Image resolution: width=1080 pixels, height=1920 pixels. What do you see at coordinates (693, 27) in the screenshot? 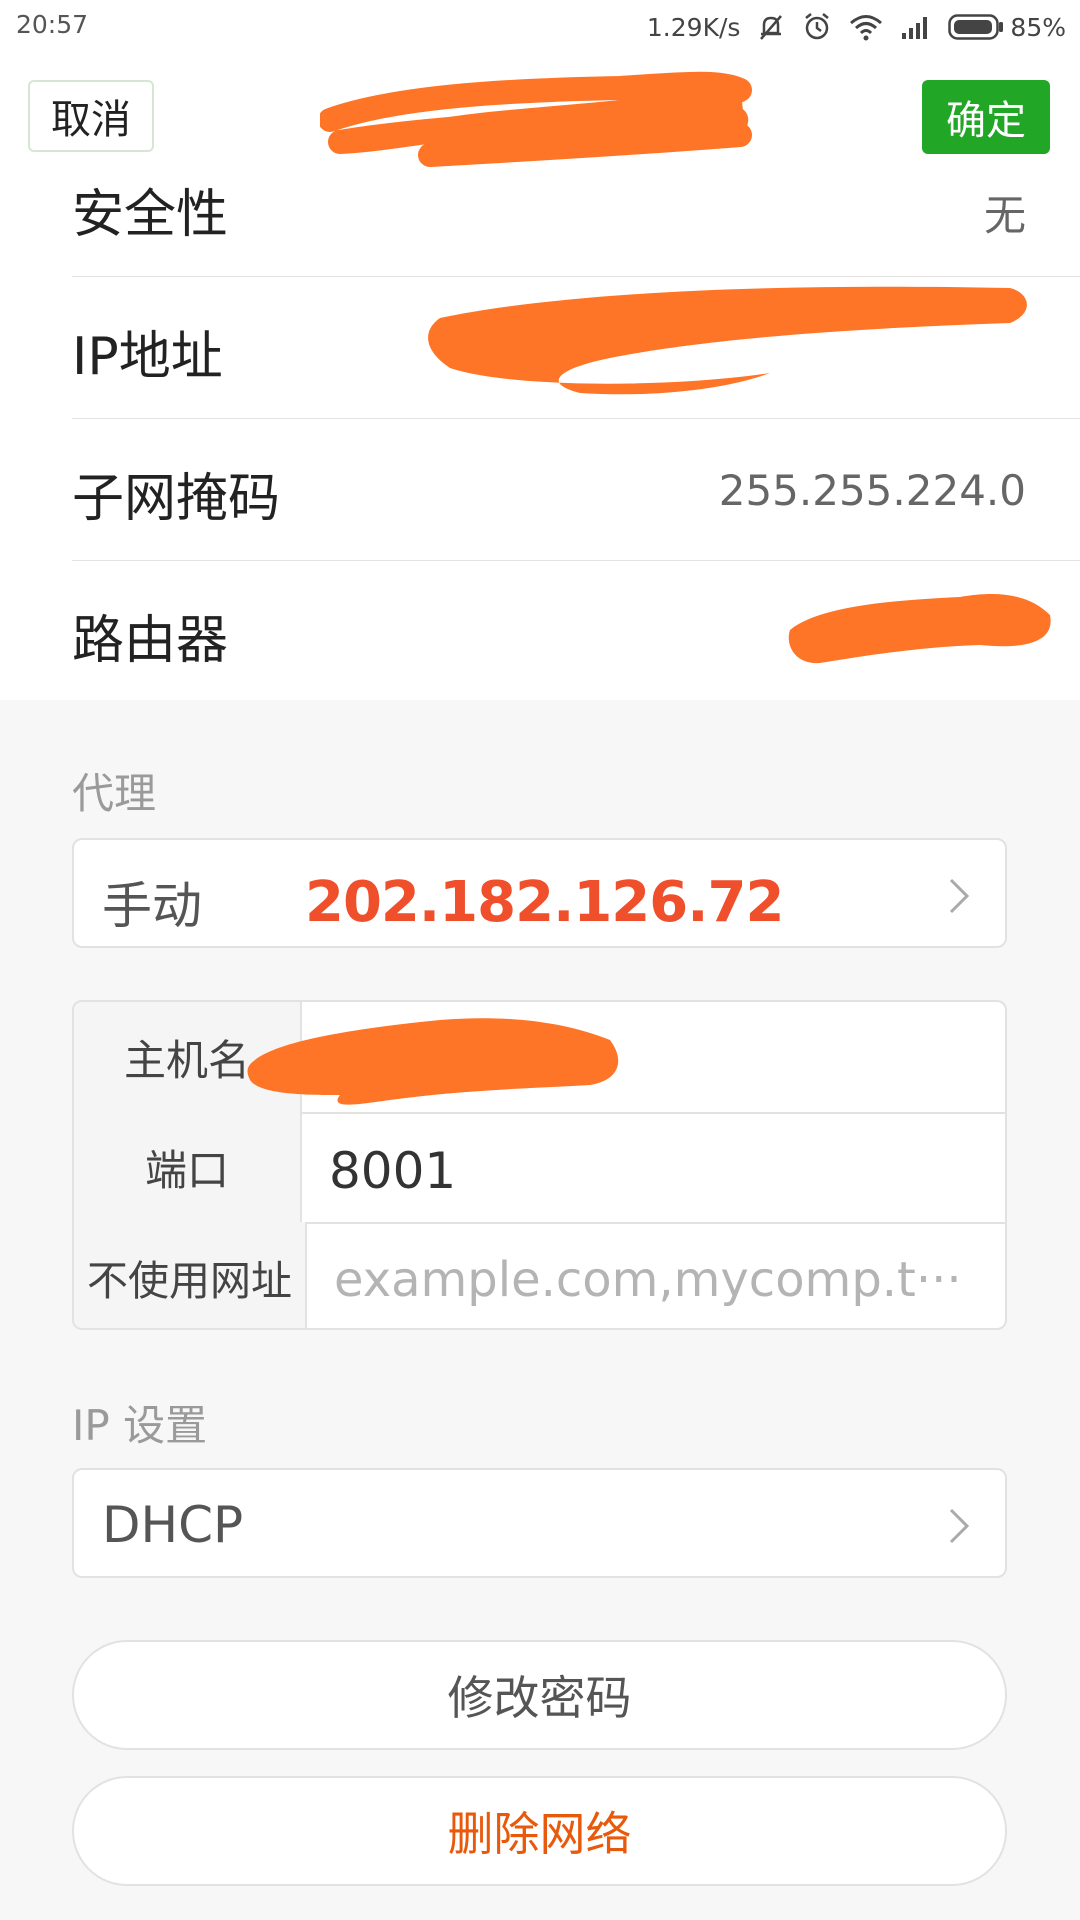
I see `net-speed: 1.29K/s` at bounding box center [693, 27].